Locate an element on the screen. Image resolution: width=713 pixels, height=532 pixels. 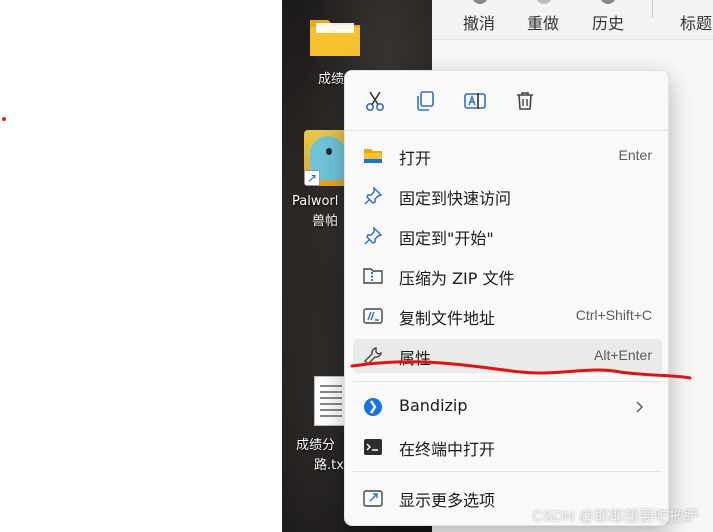
undo-icon is located at coordinates (480, 2).